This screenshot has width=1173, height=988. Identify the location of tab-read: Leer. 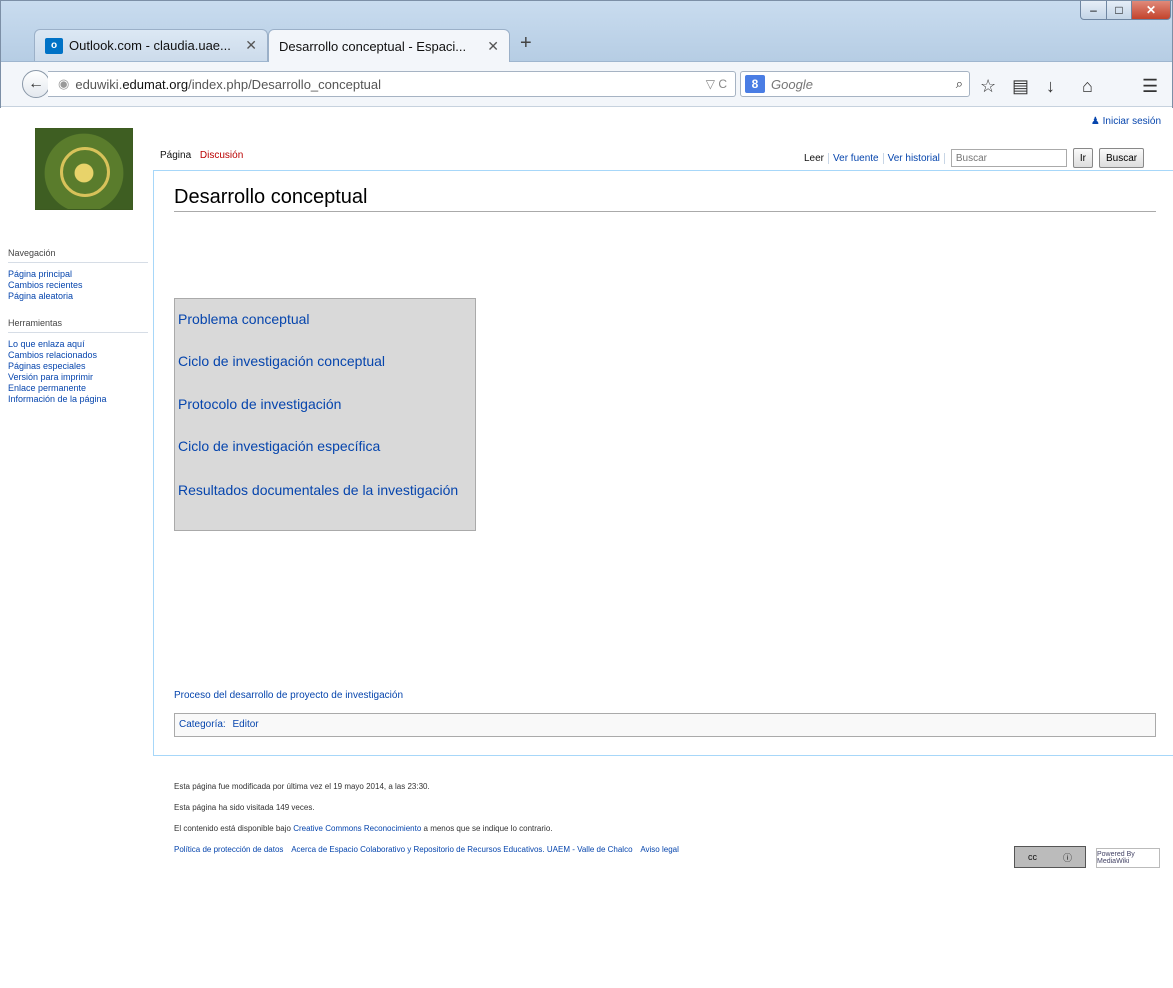
(815, 158).